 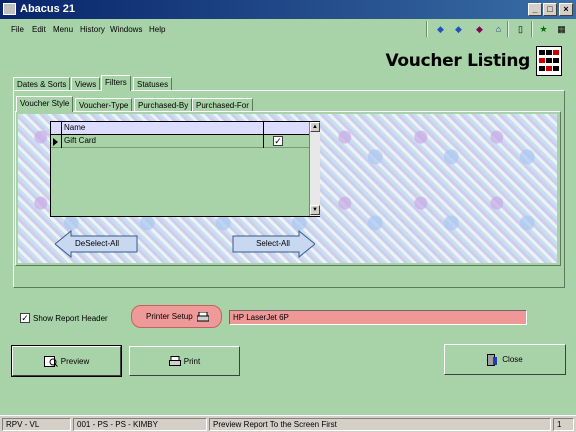 I want to click on tab-dates-sorts: Dates & Sorts, so click(x=42, y=84).